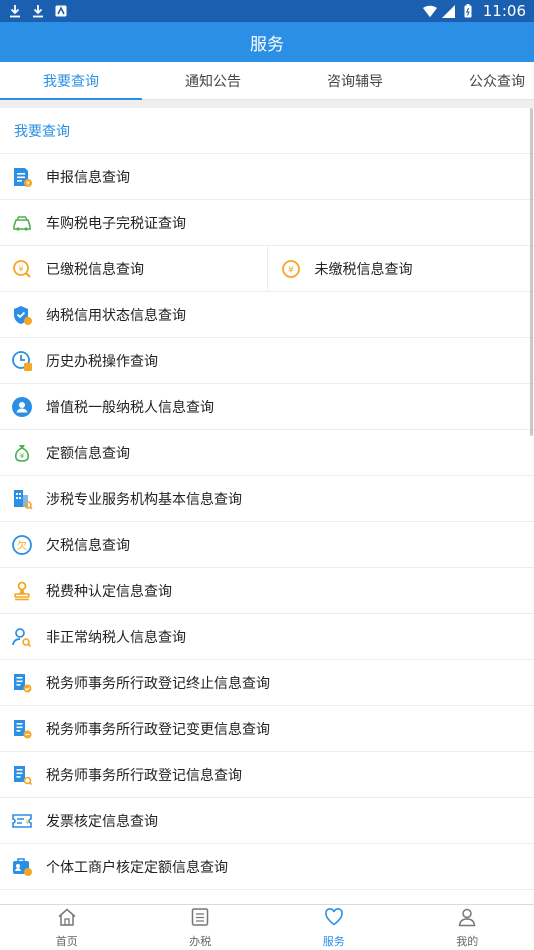  Describe the element at coordinates (158, 683) in the screenshot. I see `list-item-label: 税务师事务所行政登记终止信息查询` at that location.